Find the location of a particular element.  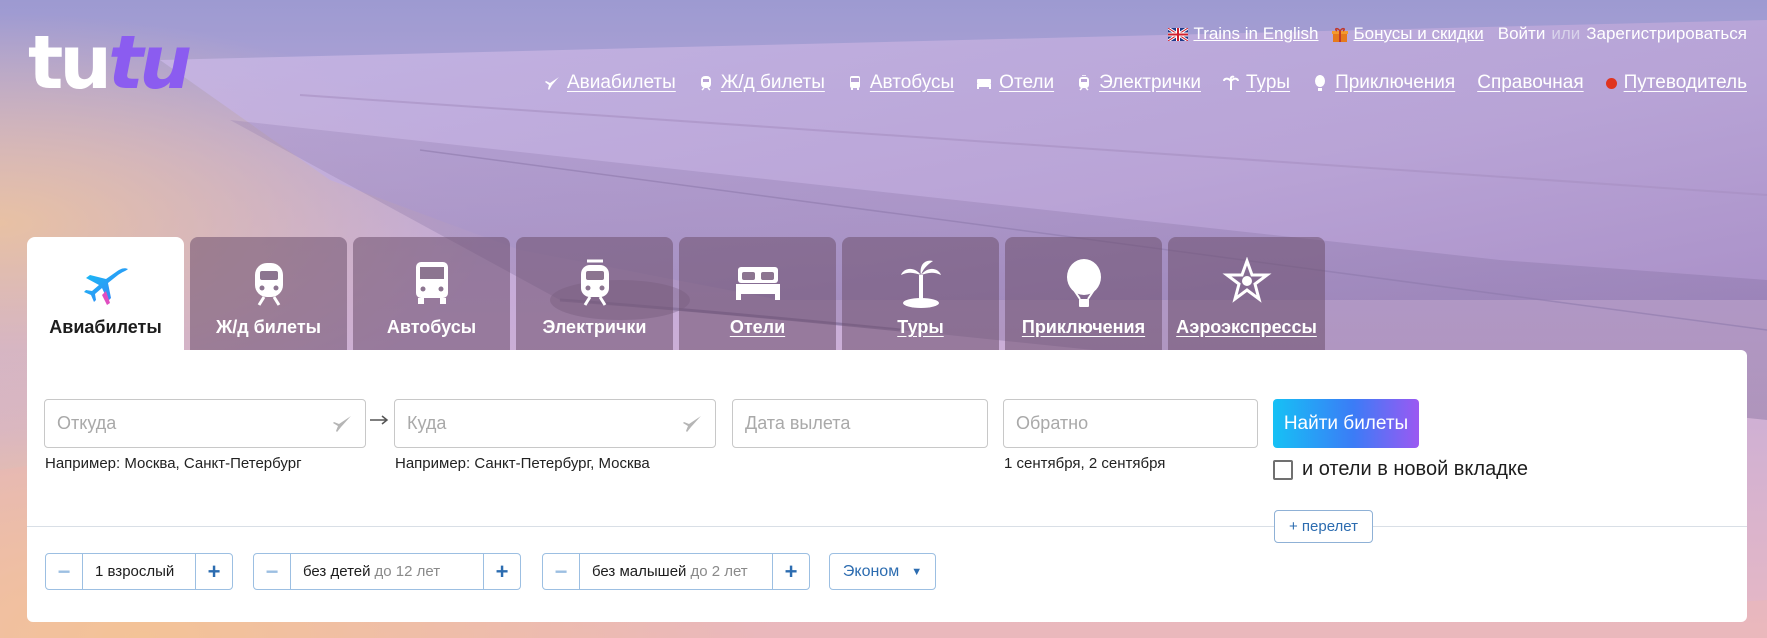

tab-avia: Авиабилеты is located at coordinates (105, 293).